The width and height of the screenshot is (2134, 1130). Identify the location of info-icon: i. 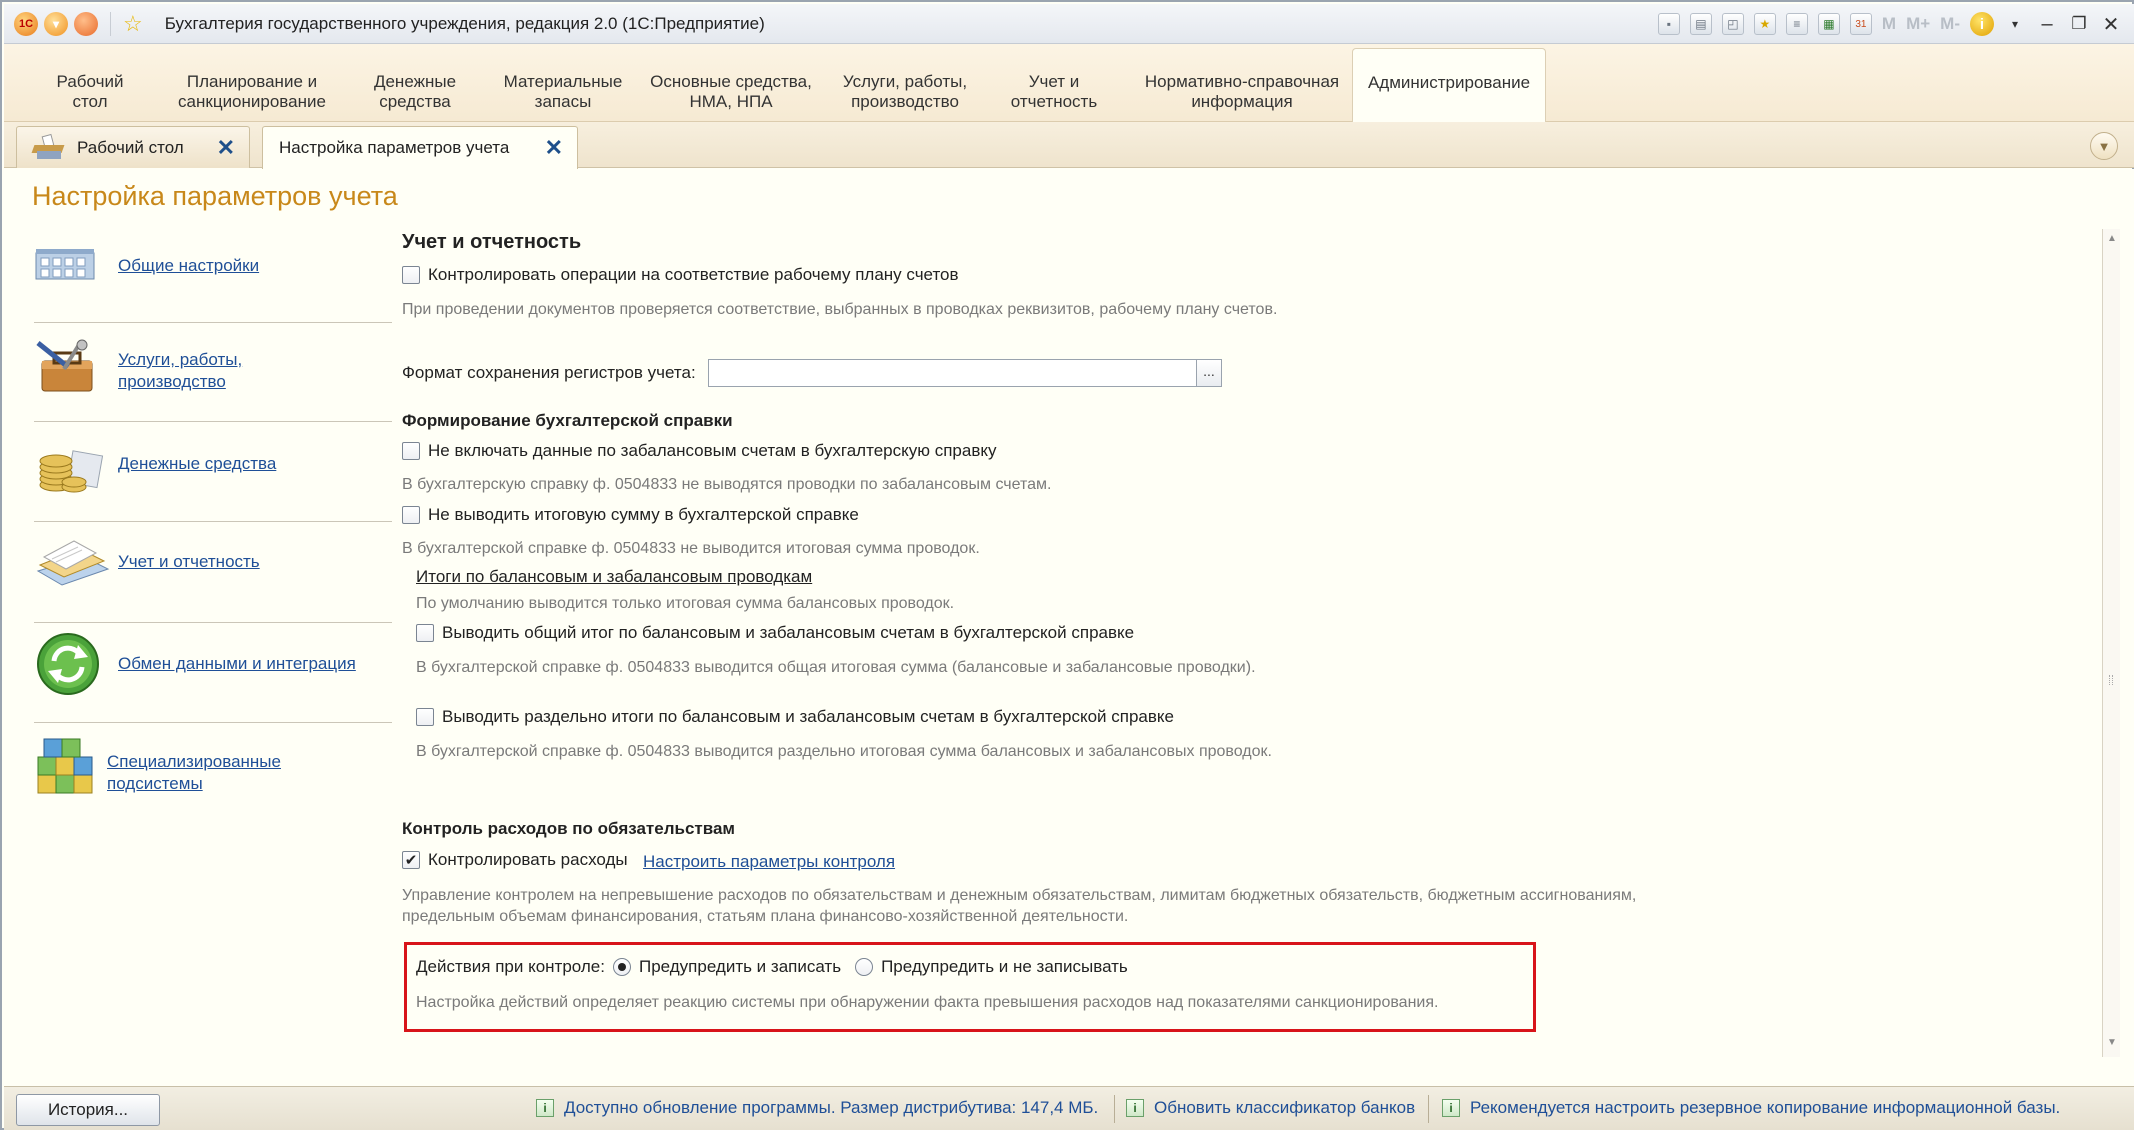
(1982, 24).